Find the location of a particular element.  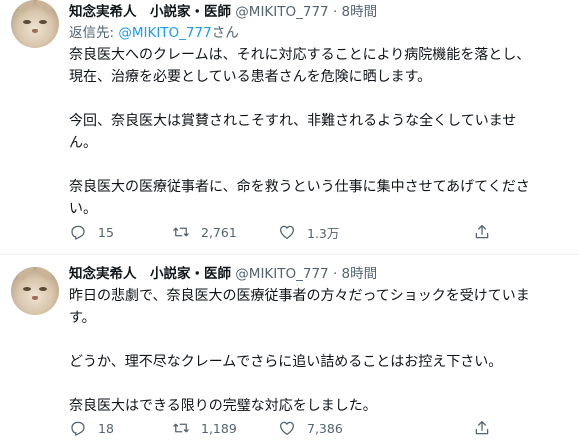

like-button: 7,386 is located at coordinates (310, 428).